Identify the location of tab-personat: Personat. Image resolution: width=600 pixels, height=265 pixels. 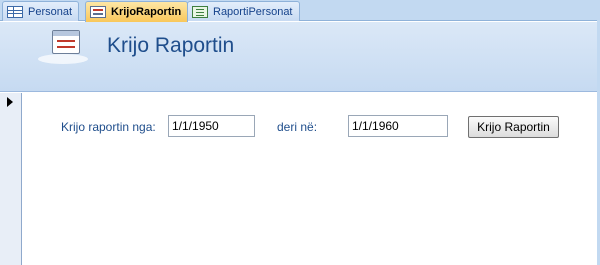
(41, 11).